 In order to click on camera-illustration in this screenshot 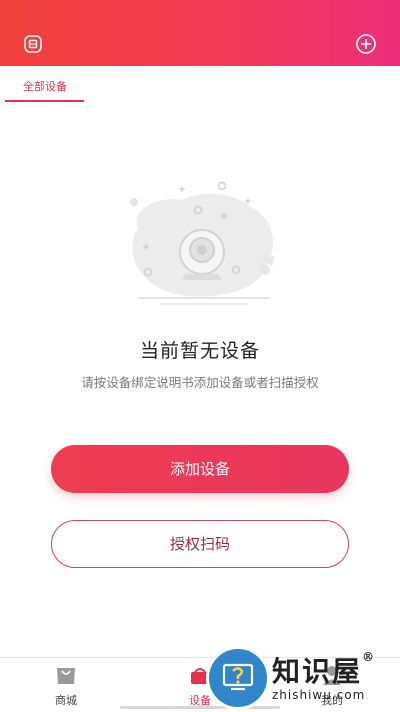, I will do `click(202, 243)`.